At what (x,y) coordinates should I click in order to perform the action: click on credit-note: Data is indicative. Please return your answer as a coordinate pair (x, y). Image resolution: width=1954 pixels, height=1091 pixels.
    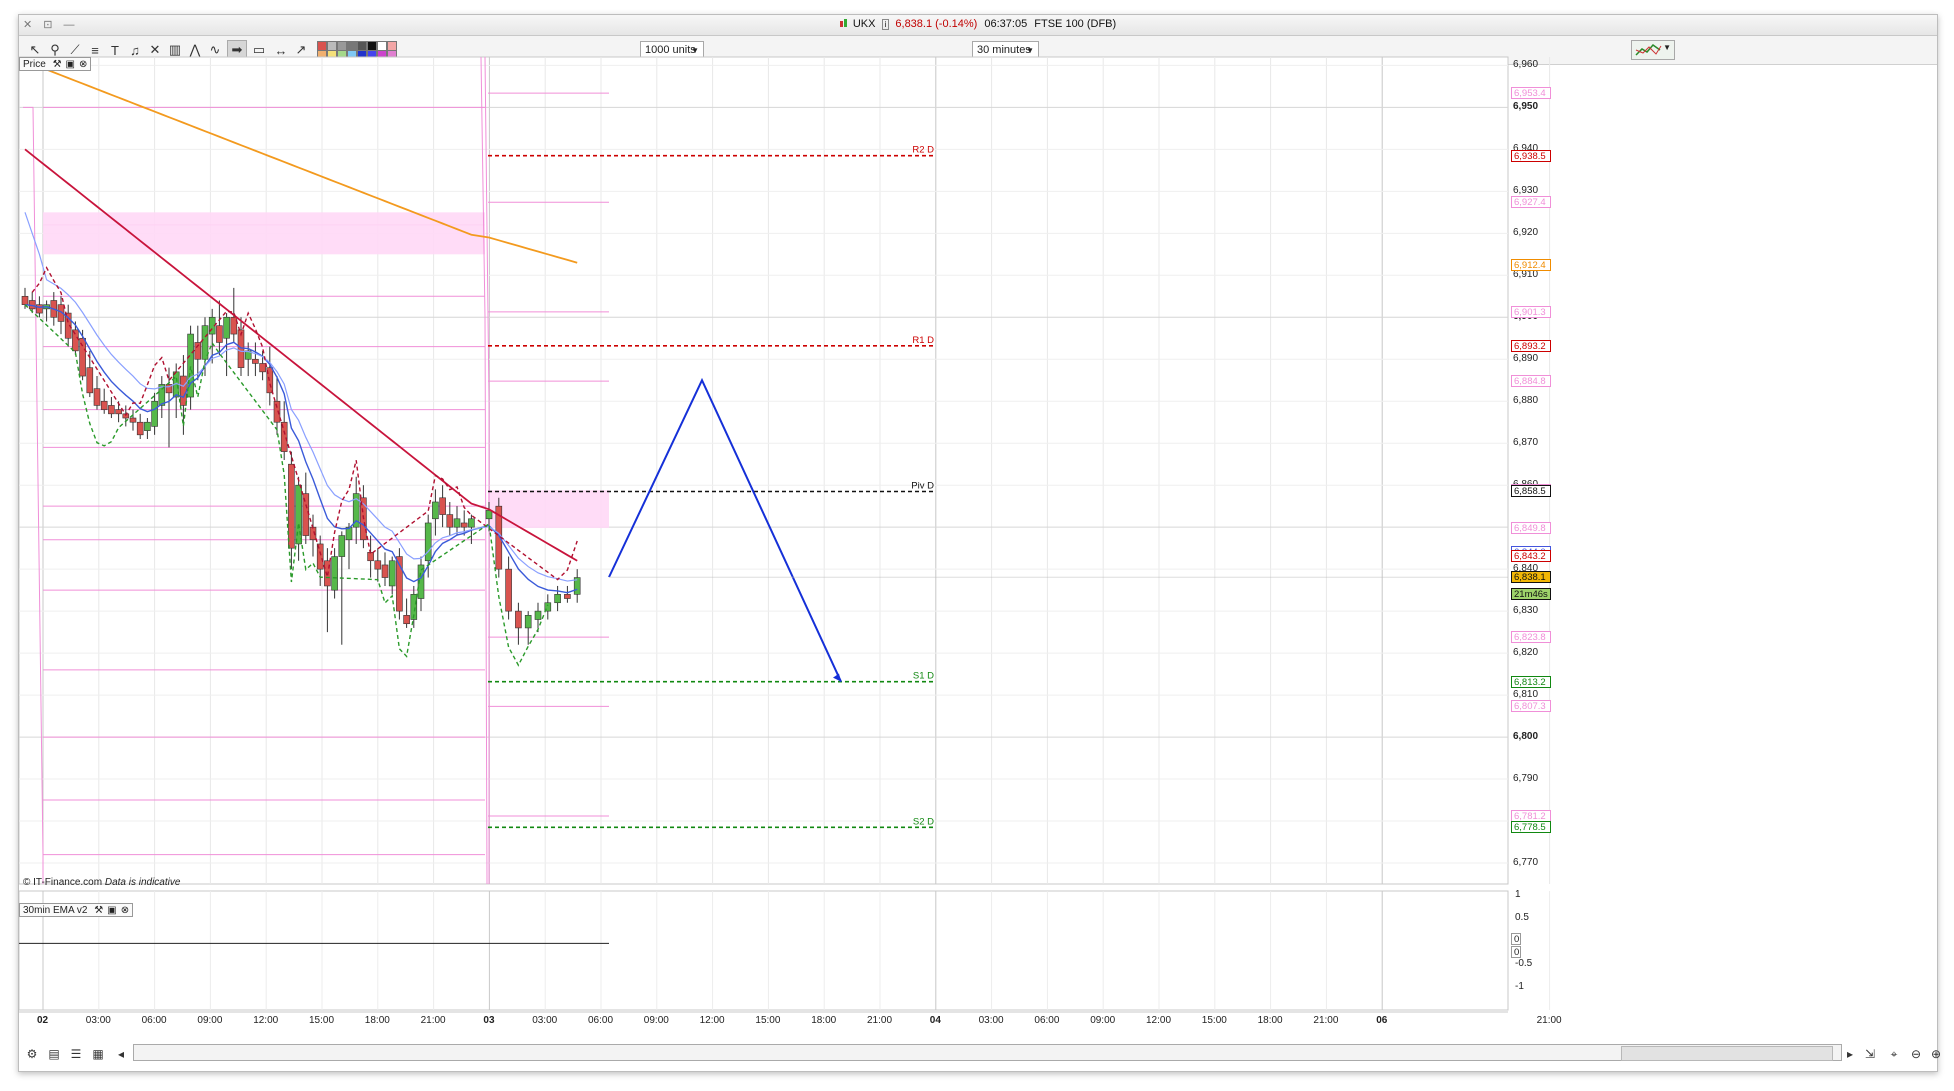
    Looking at the image, I should click on (142, 882).